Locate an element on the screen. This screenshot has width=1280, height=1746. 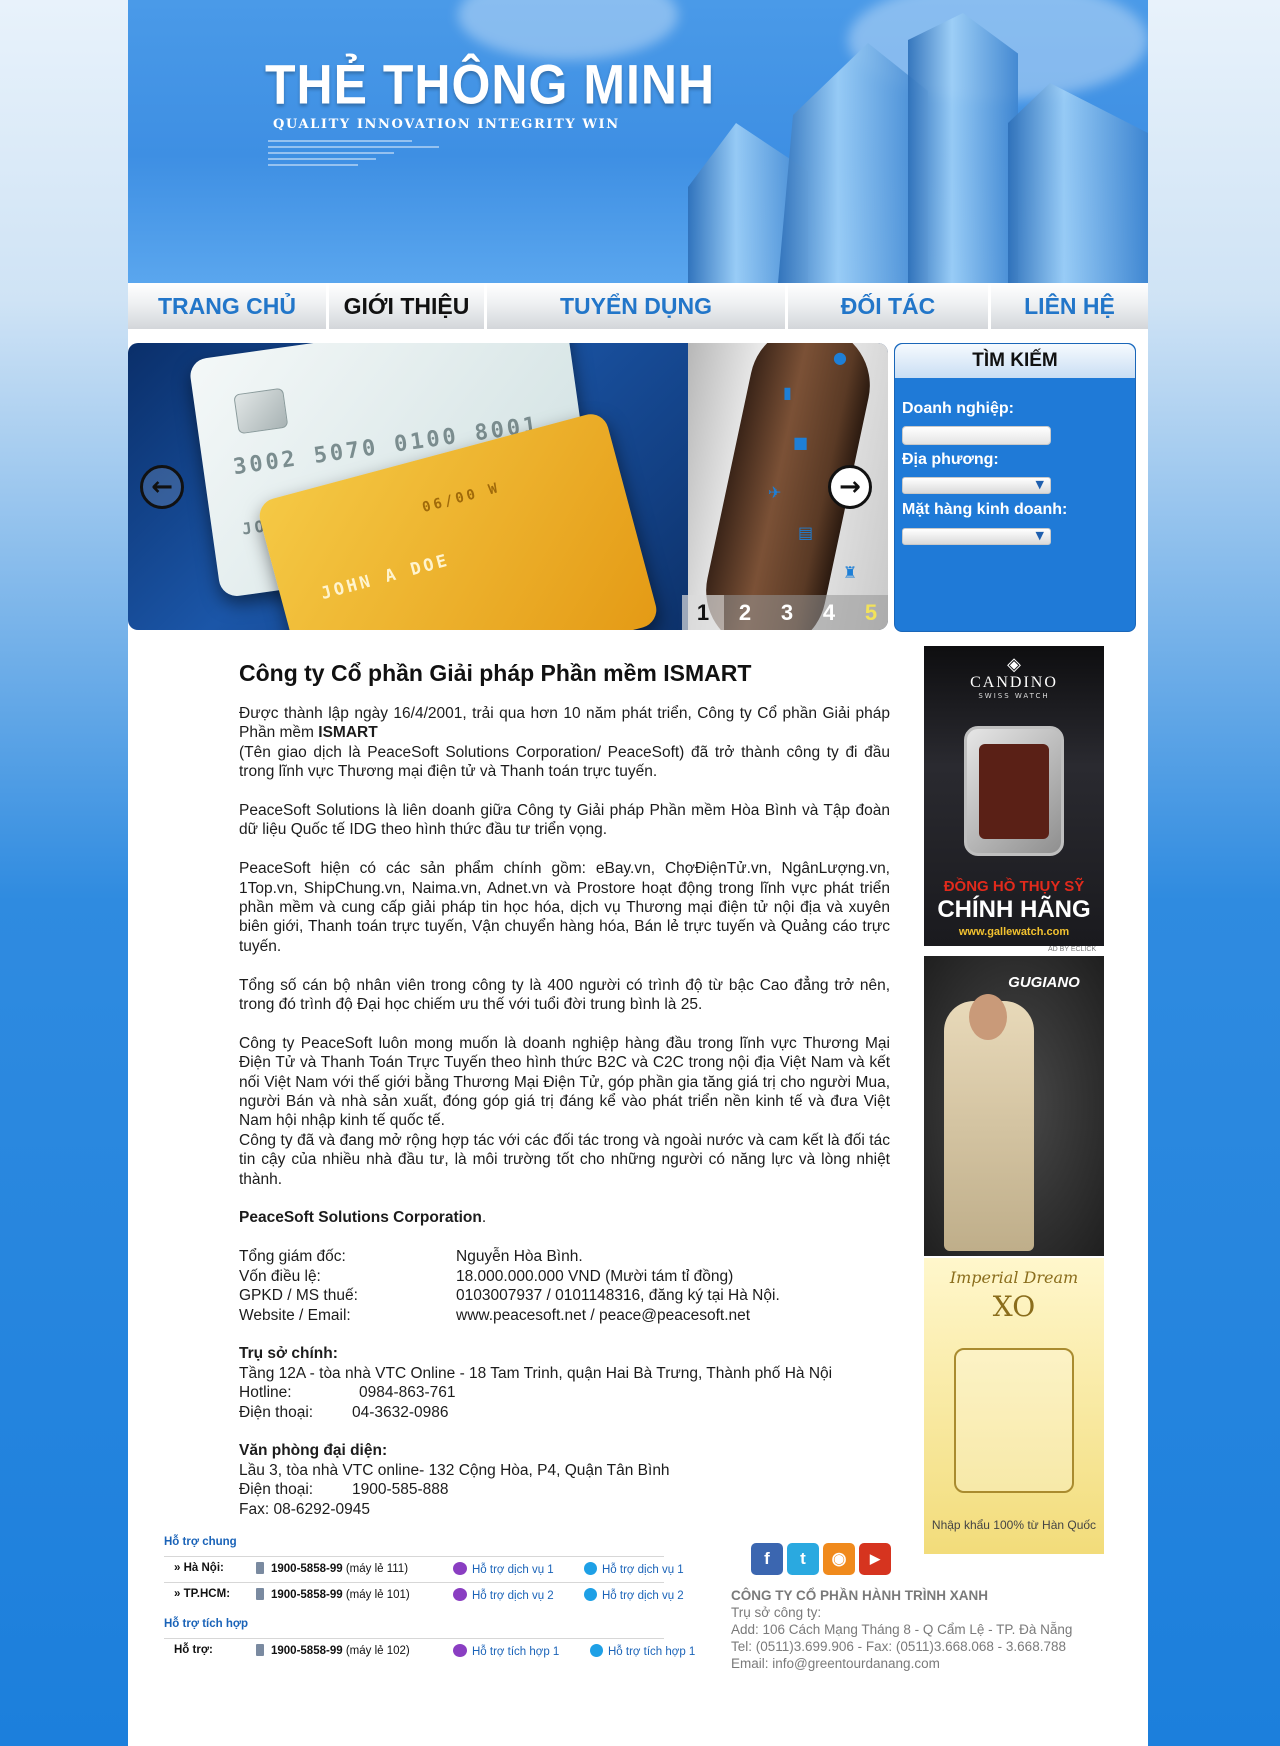
company-name: CÔNG TY CỔ PHẦN HÀNH TRÌNH XANH is located at coordinates (860, 1595).